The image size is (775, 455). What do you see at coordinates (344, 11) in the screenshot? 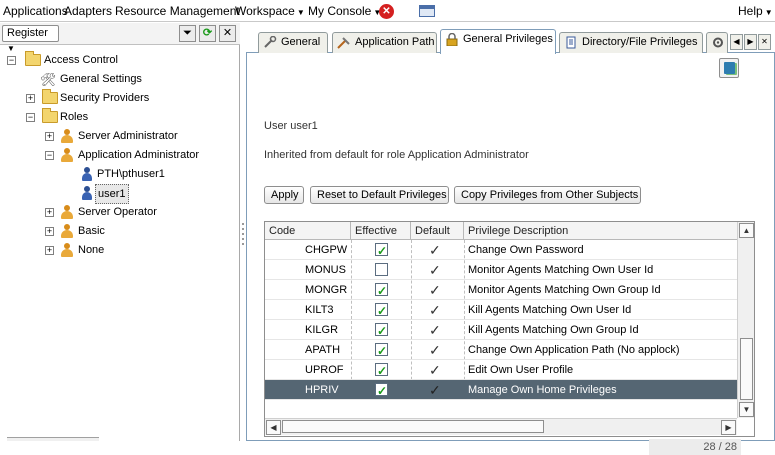
I see `menu-my-console: My Console ▼` at bounding box center [344, 11].